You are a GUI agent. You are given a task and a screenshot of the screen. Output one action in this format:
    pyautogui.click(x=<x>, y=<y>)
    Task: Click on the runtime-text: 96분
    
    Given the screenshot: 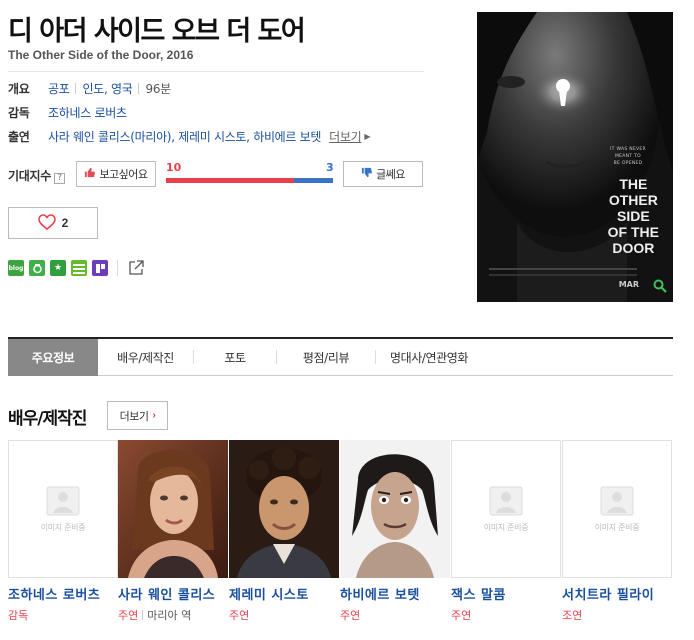 What is the action you would take?
    pyautogui.click(x=158, y=88)
    